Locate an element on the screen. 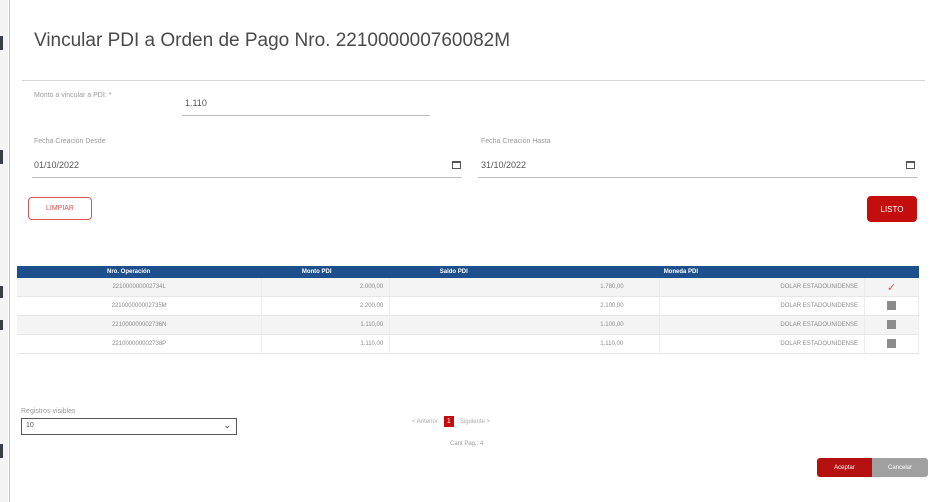 Image resolution: width=936 pixels, height=502 pixels. next-page-link: Siguiente > is located at coordinates (475, 422).